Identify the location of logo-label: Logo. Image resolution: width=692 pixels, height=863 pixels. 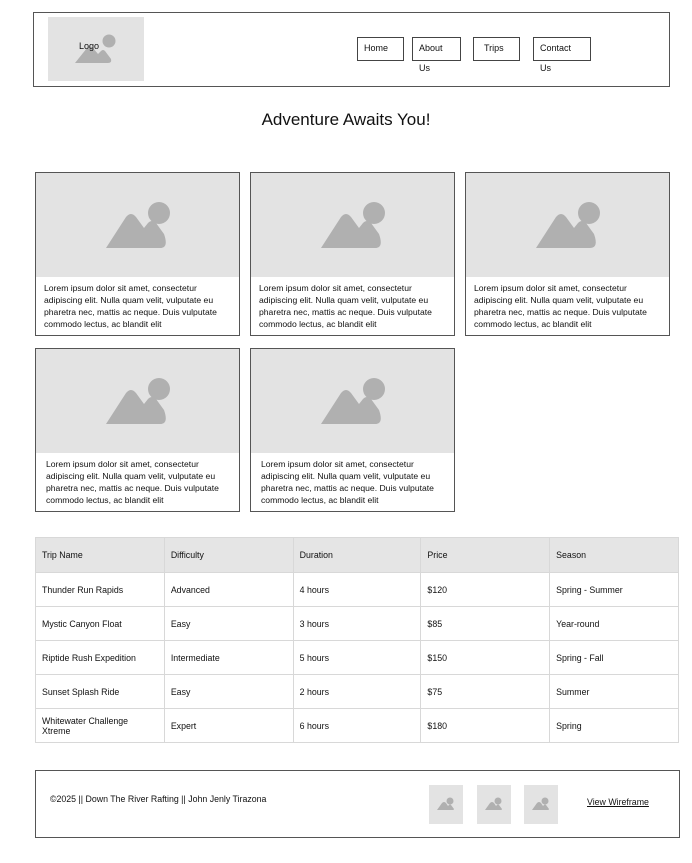
(89, 46).